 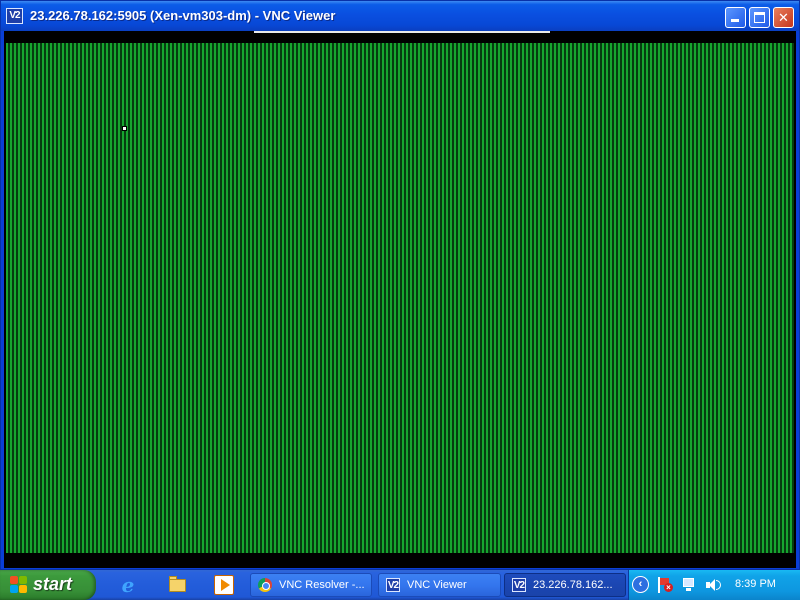 I want to click on minimize-icon, so click(x=735, y=20).